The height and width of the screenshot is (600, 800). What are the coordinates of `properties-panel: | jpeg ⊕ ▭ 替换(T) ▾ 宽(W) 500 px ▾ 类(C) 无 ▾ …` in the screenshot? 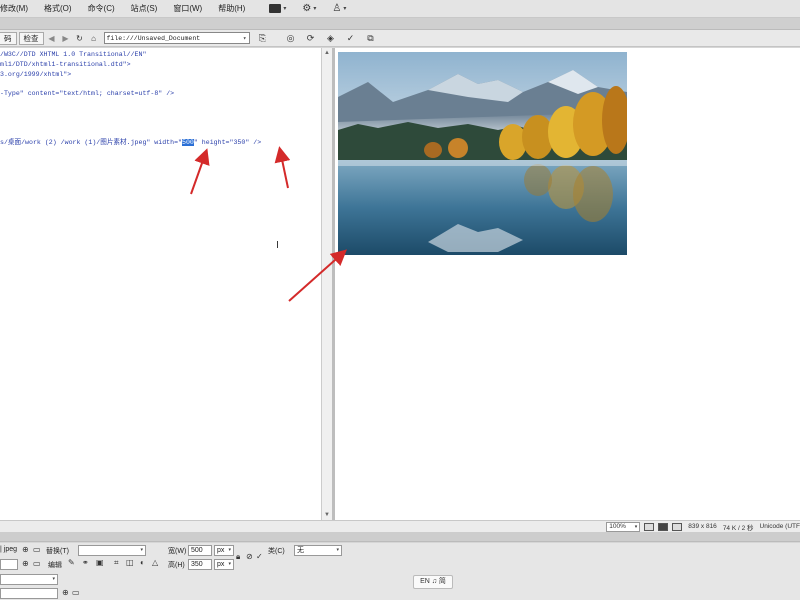 It's located at (400, 571).